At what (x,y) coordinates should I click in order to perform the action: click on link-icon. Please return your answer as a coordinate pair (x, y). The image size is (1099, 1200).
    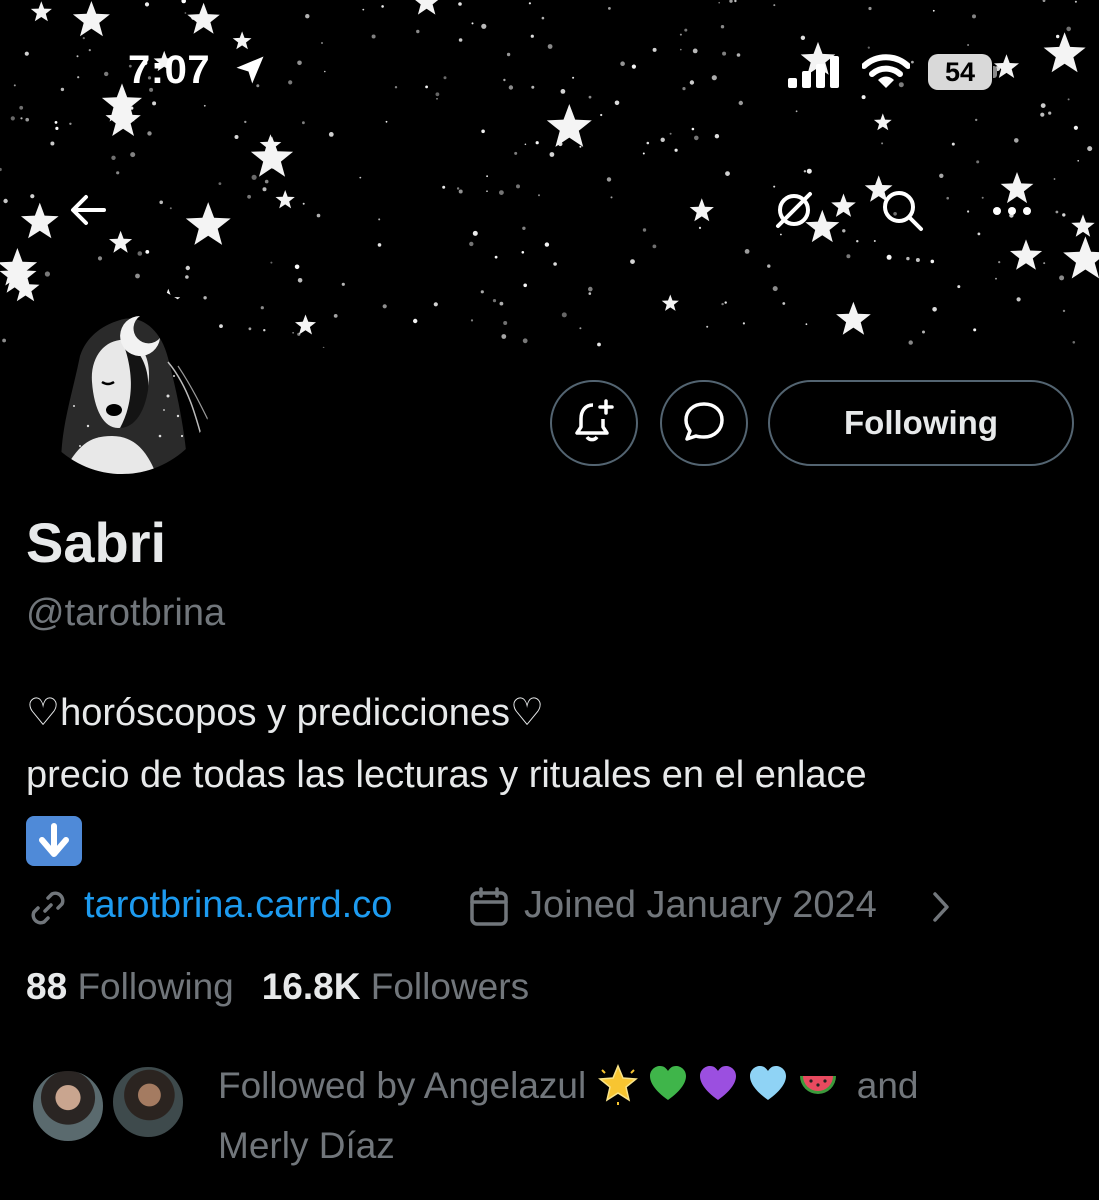
    Looking at the image, I should click on (48, 910).